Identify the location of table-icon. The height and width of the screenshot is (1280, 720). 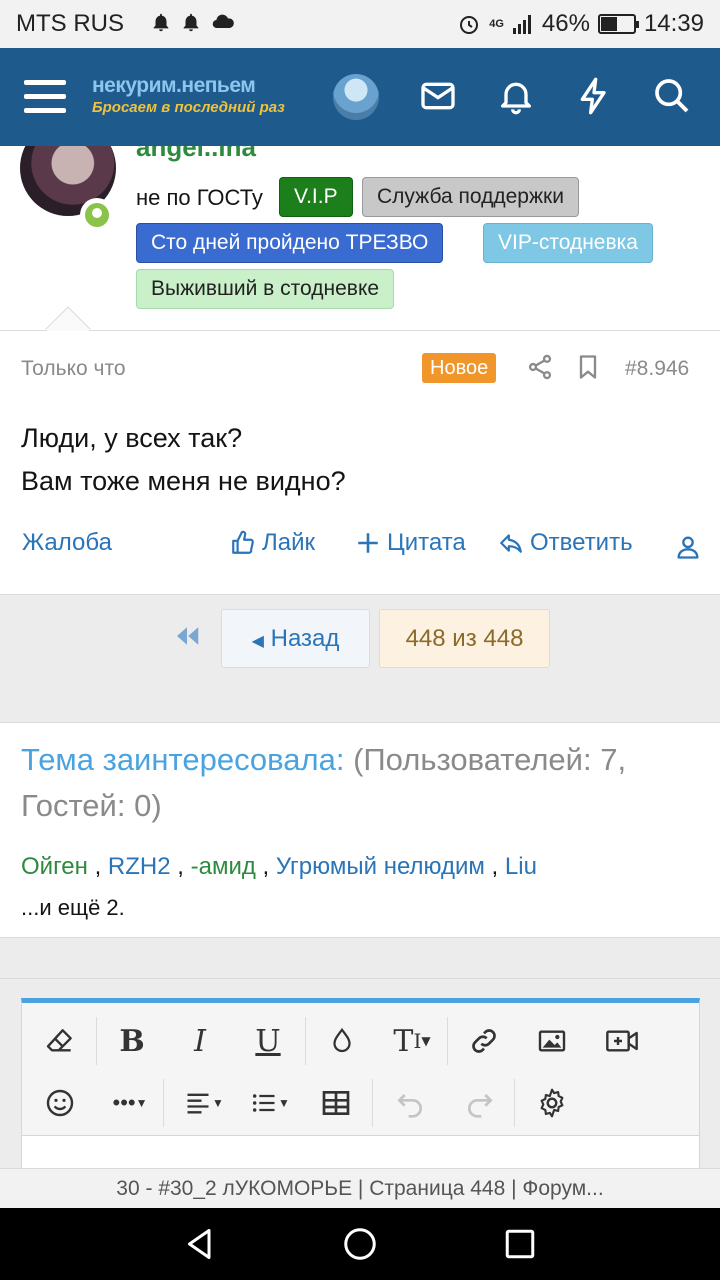
(336, 1103).